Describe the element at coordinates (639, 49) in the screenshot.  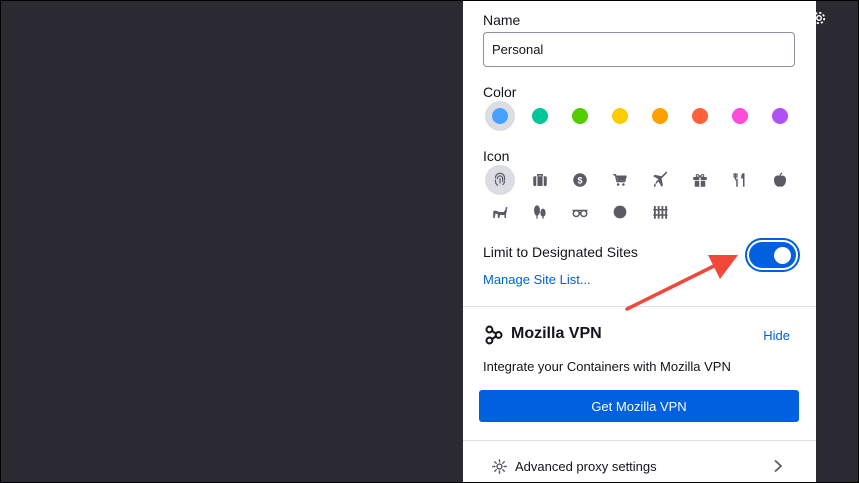
I see `name-input` at that location.